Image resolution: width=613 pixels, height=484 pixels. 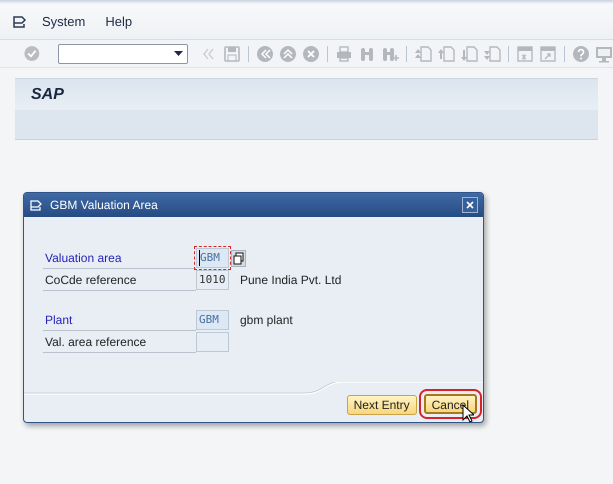 I want to click on input-field, so click(x=212, y=342).